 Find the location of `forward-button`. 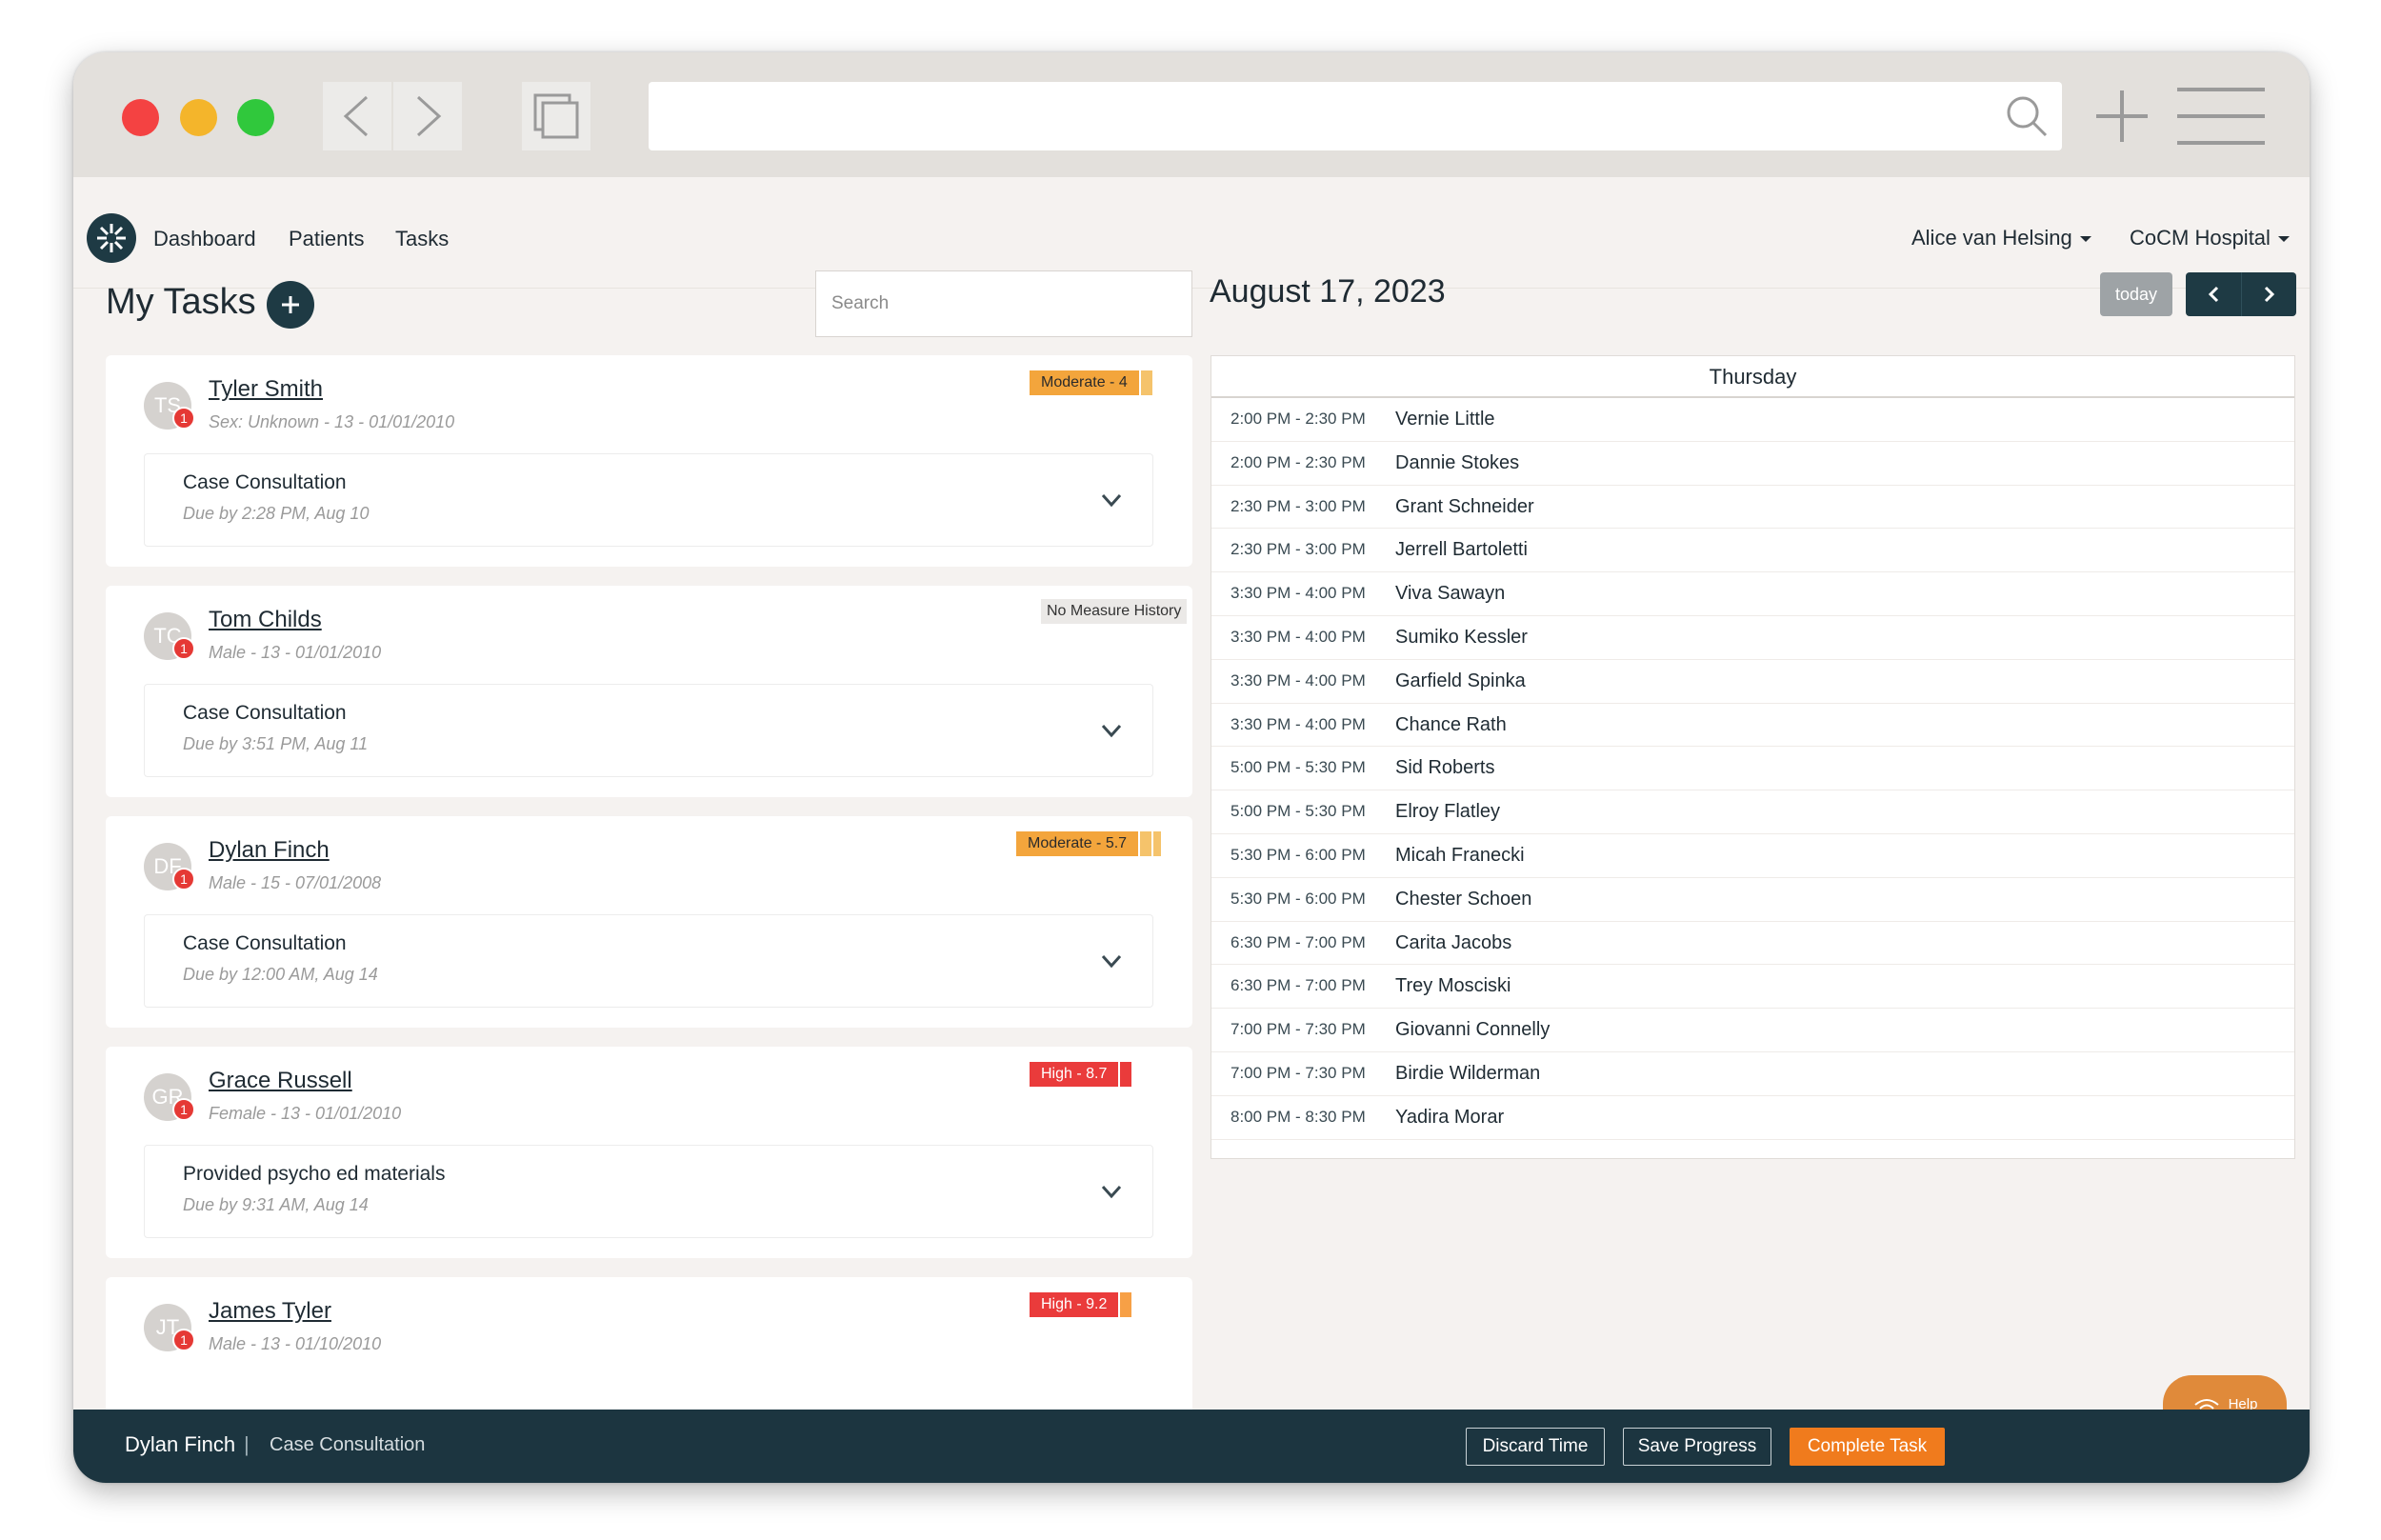

forward-button is located at coordinates (427, 116).